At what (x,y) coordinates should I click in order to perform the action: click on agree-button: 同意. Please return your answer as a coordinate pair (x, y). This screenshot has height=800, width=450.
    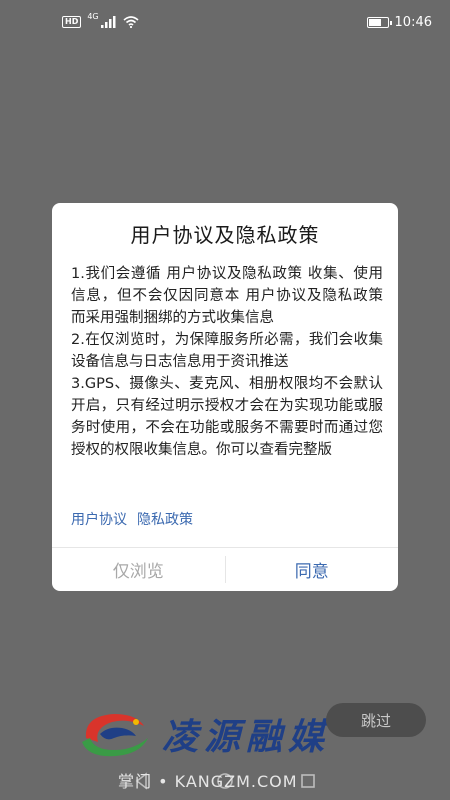
    Looking at the image, I should click on (312, 569).